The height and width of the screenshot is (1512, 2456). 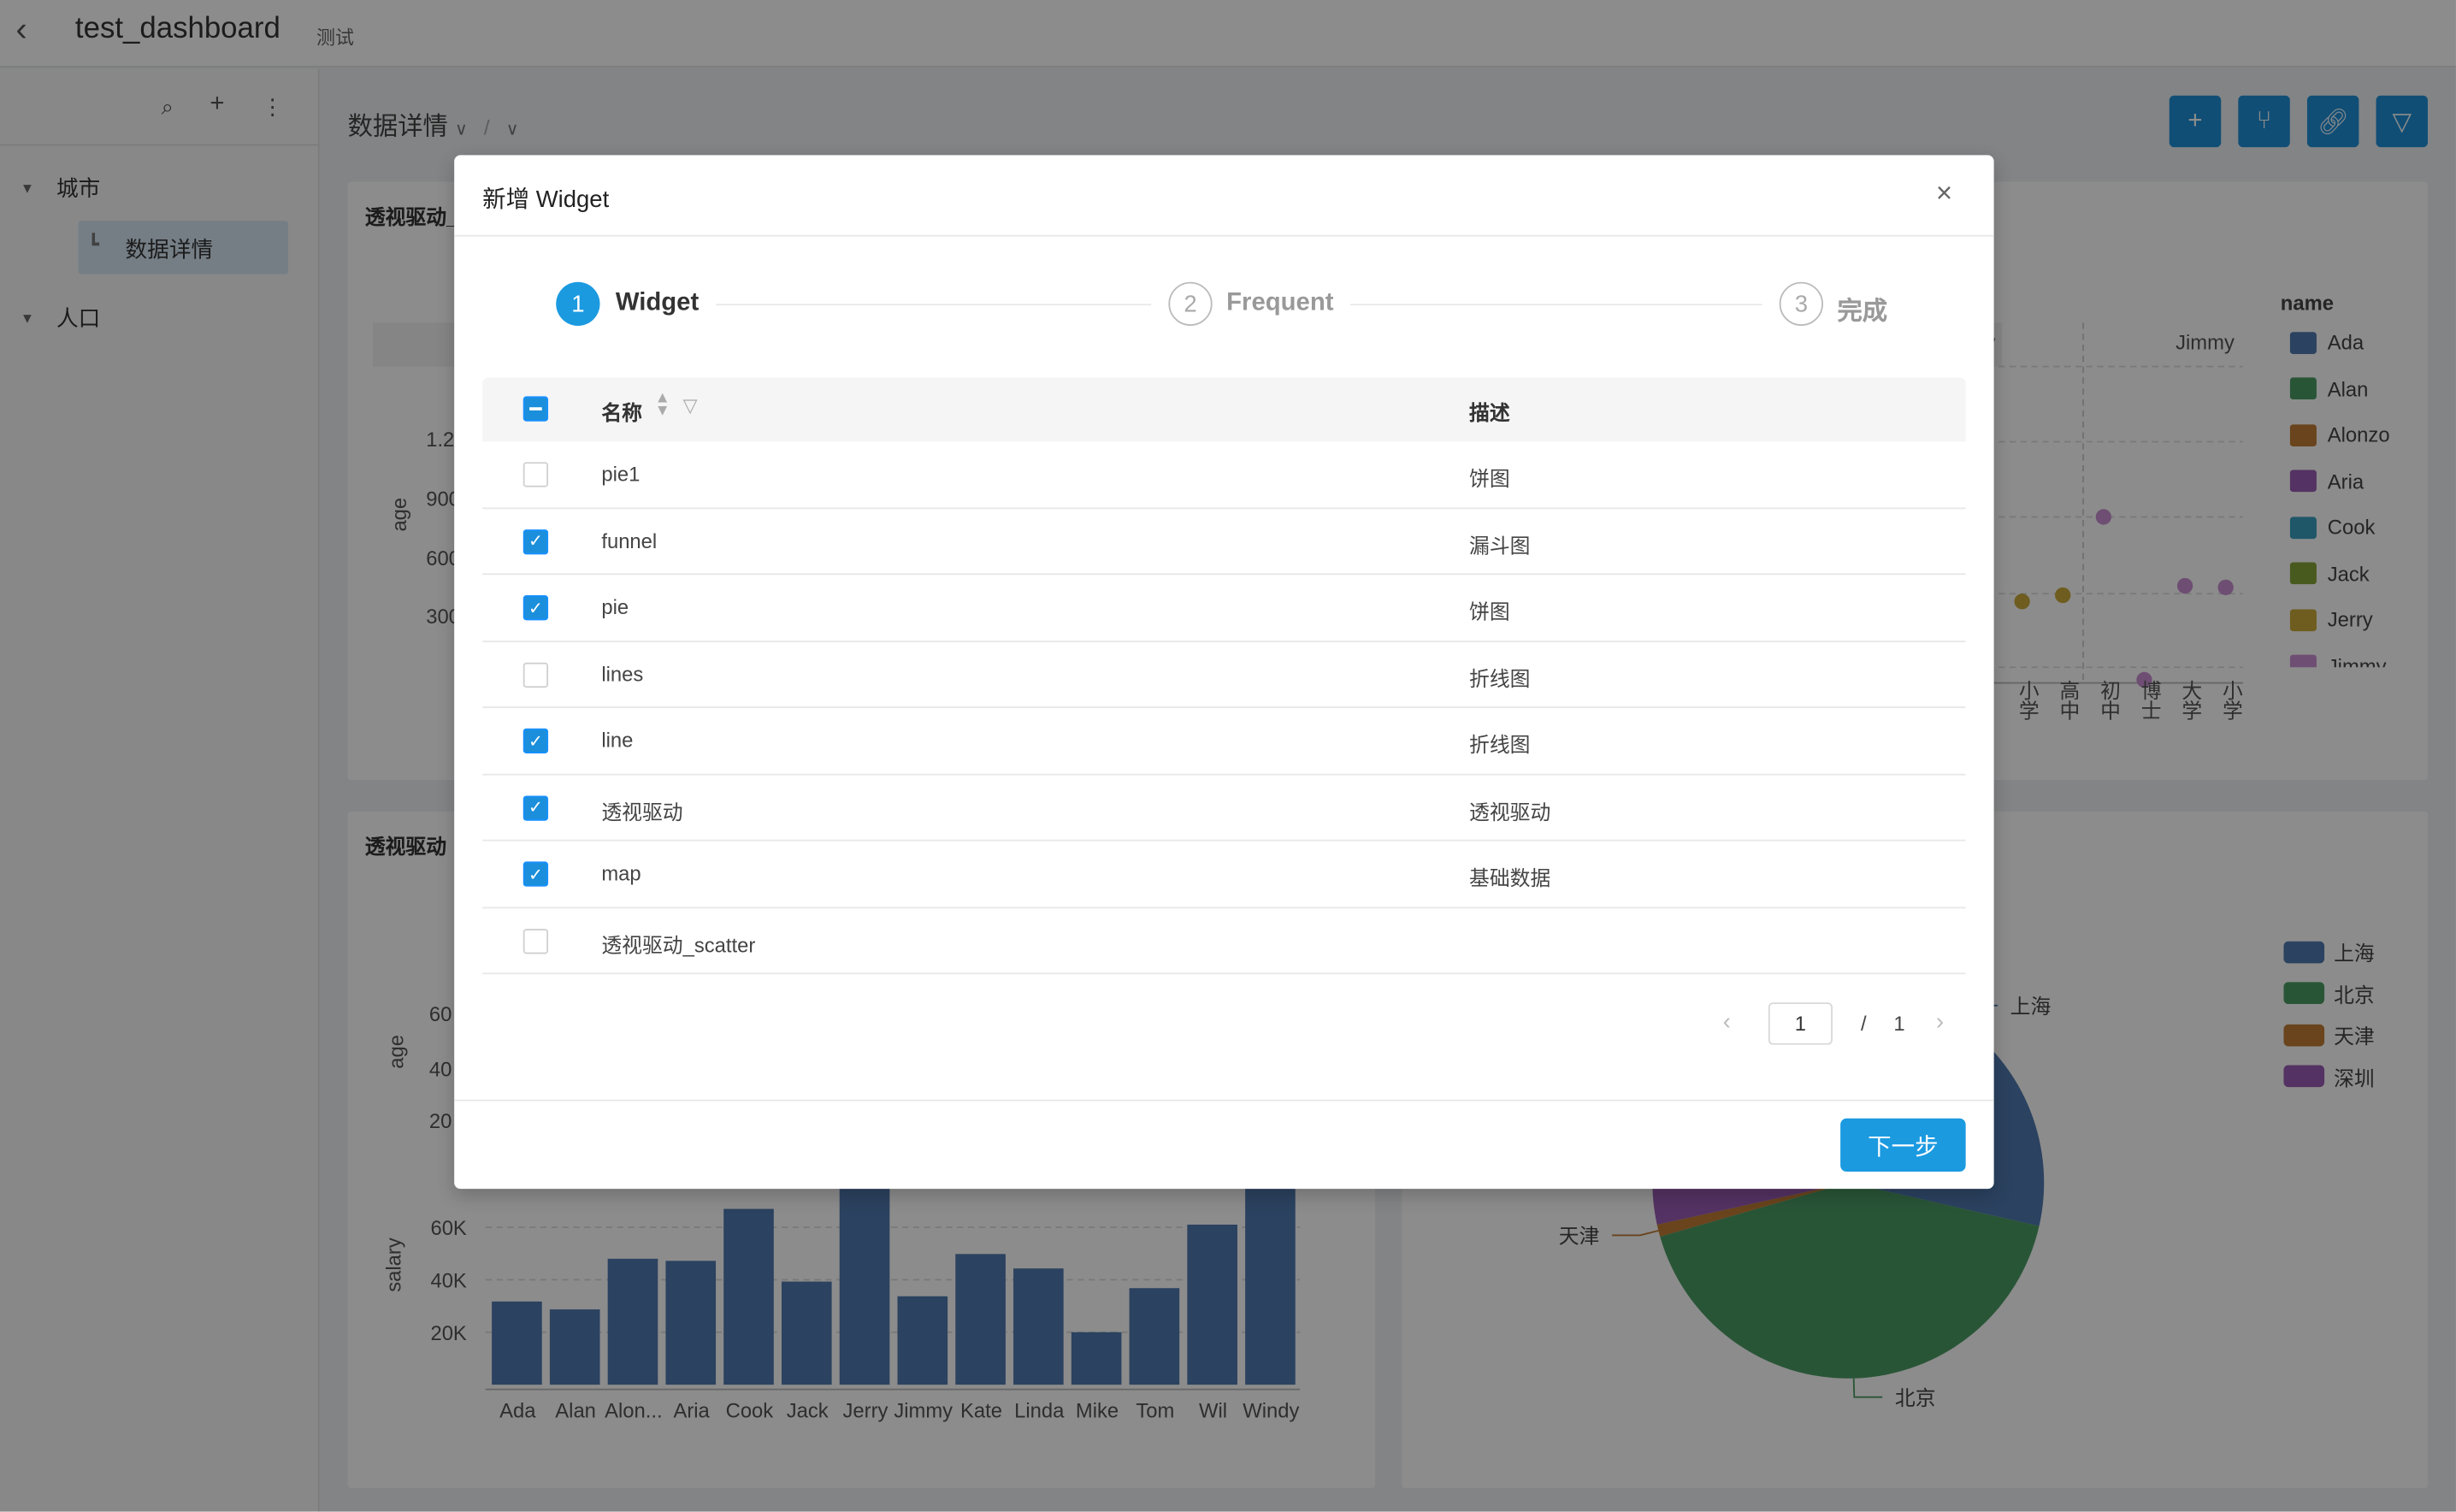 I want to click on step-3-circle: 3, so click(x=1801, y=303).